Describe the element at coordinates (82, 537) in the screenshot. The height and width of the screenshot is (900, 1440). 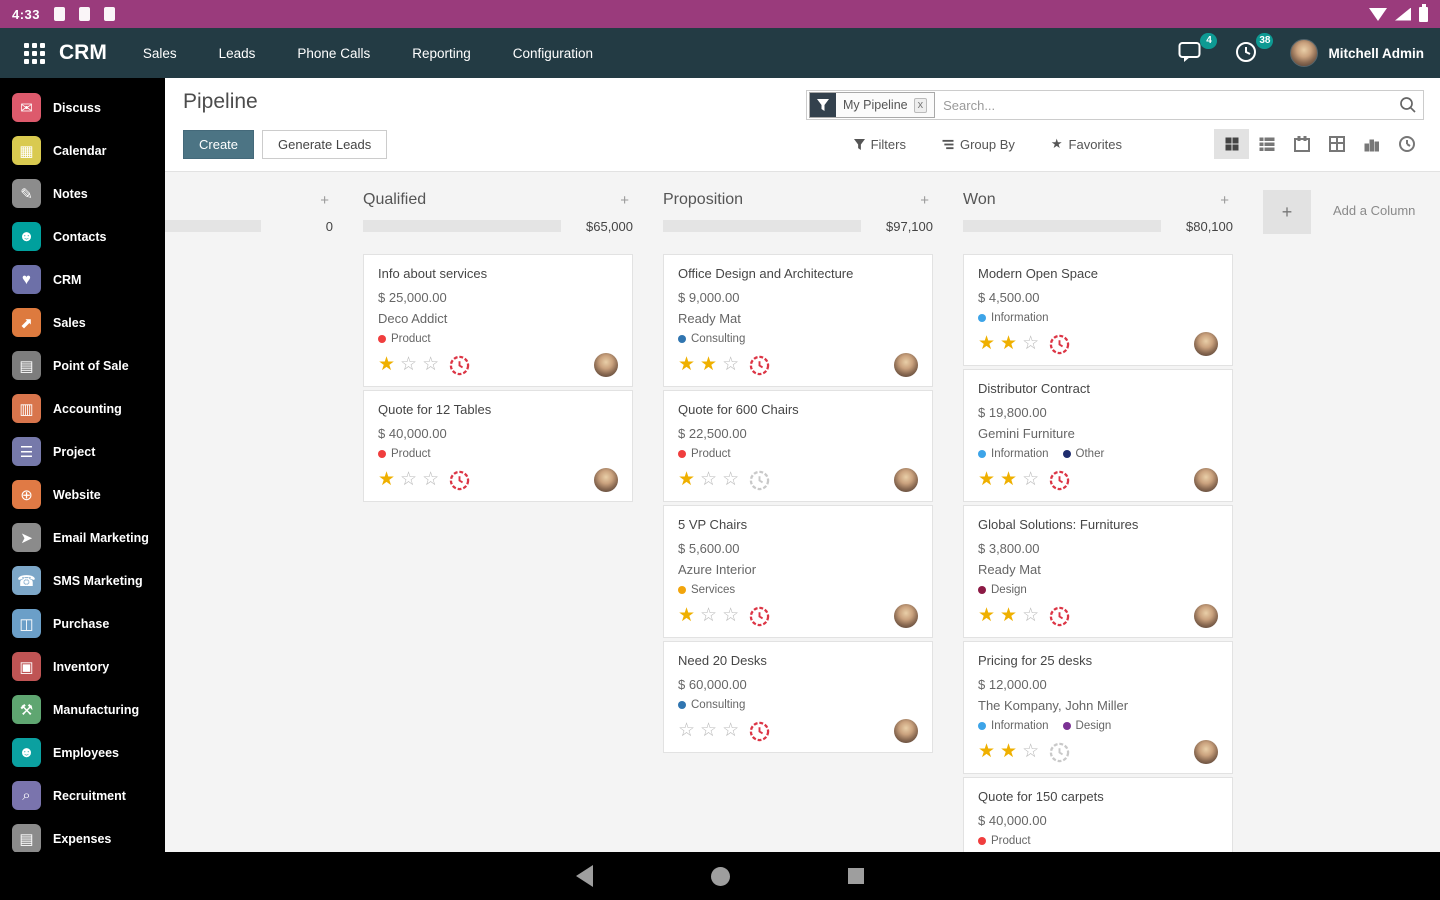
I see `sidebar-item-email-marketing: ➤ Email Marketing` at that location.